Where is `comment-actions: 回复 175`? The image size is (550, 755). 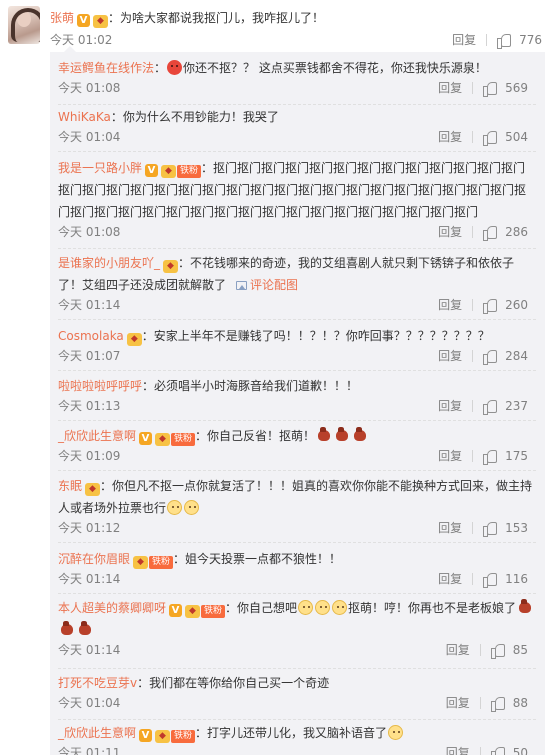
comment-actions: 回复 175 is located at coordinates (483, 456).